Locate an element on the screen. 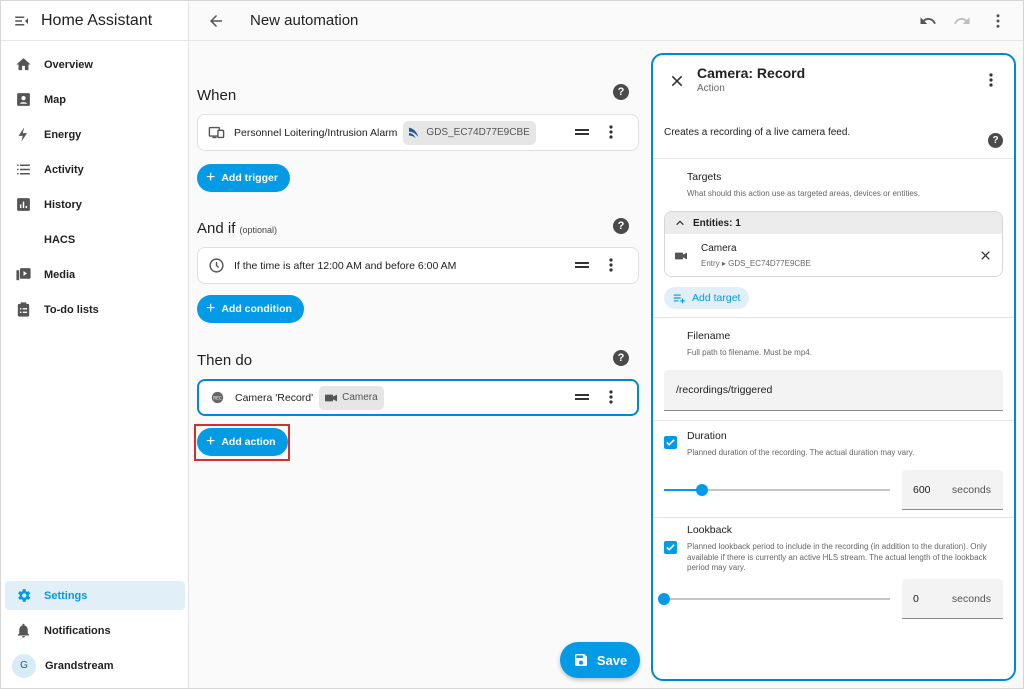  sidebar-item-media: Media is located at coordinates (95, 274).